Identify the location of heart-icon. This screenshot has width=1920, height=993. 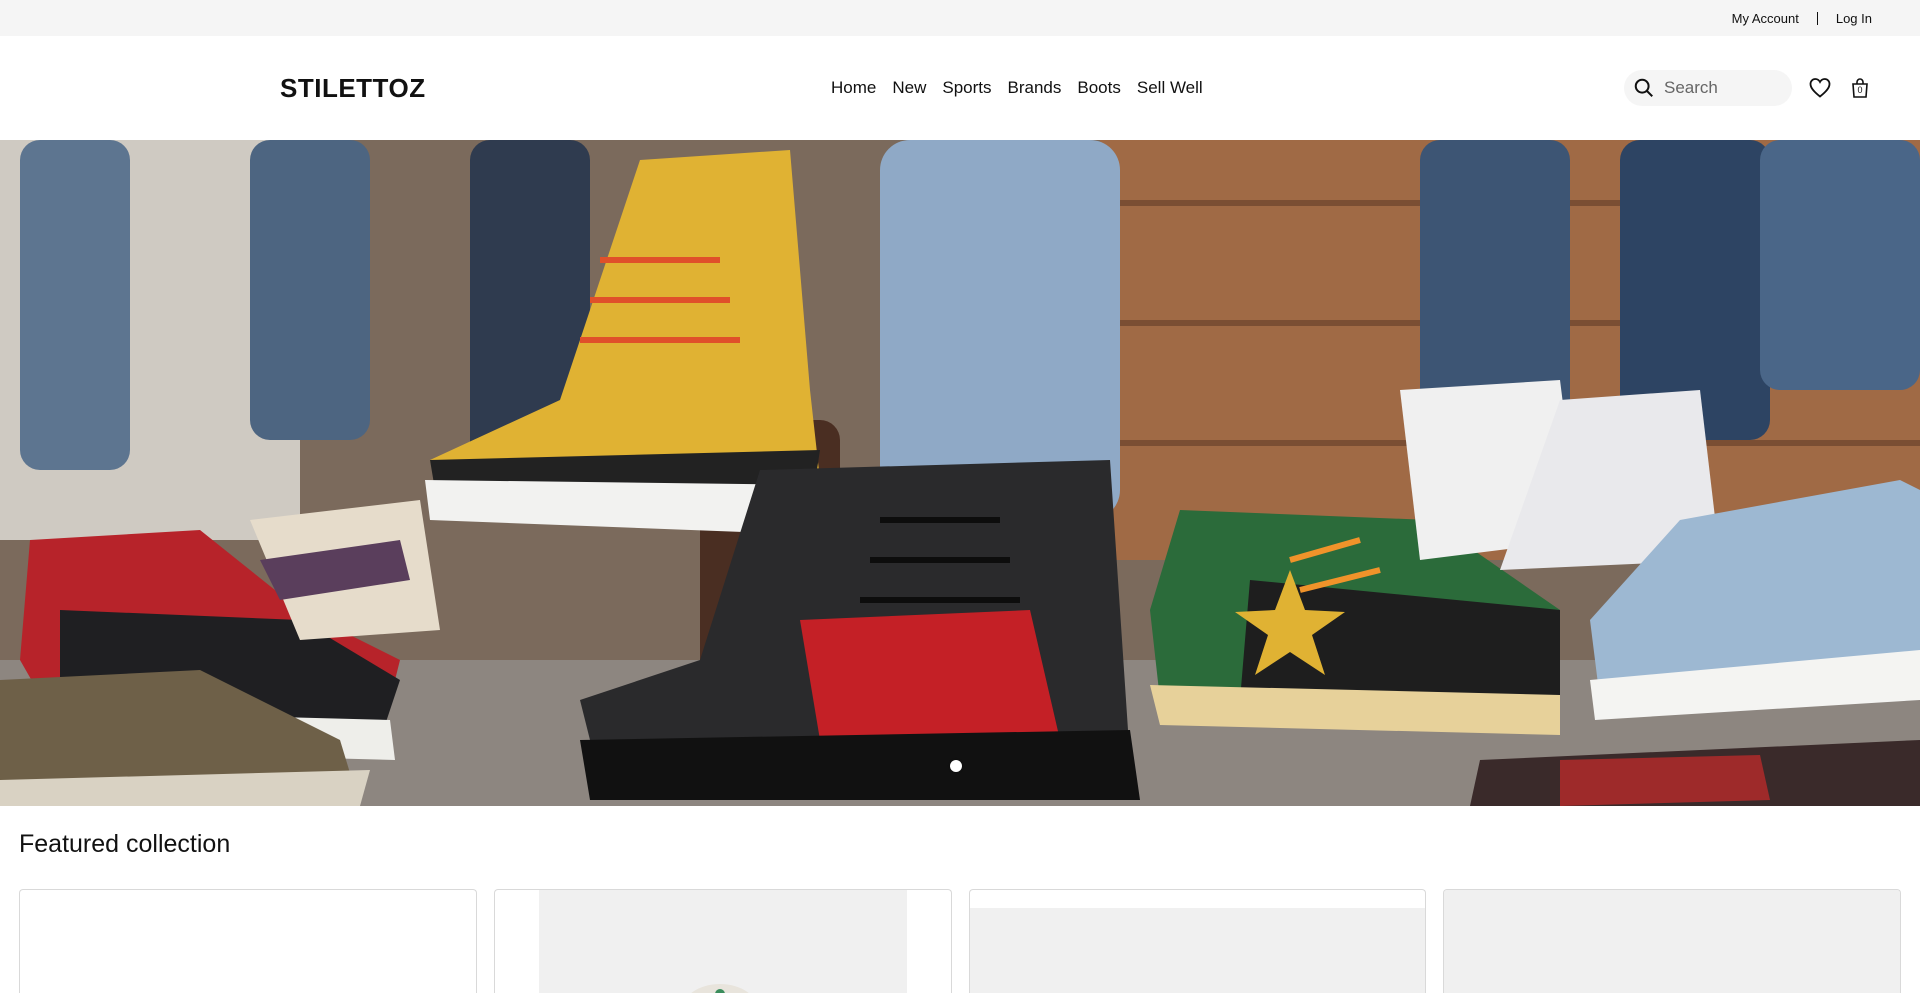
(1820, 88).